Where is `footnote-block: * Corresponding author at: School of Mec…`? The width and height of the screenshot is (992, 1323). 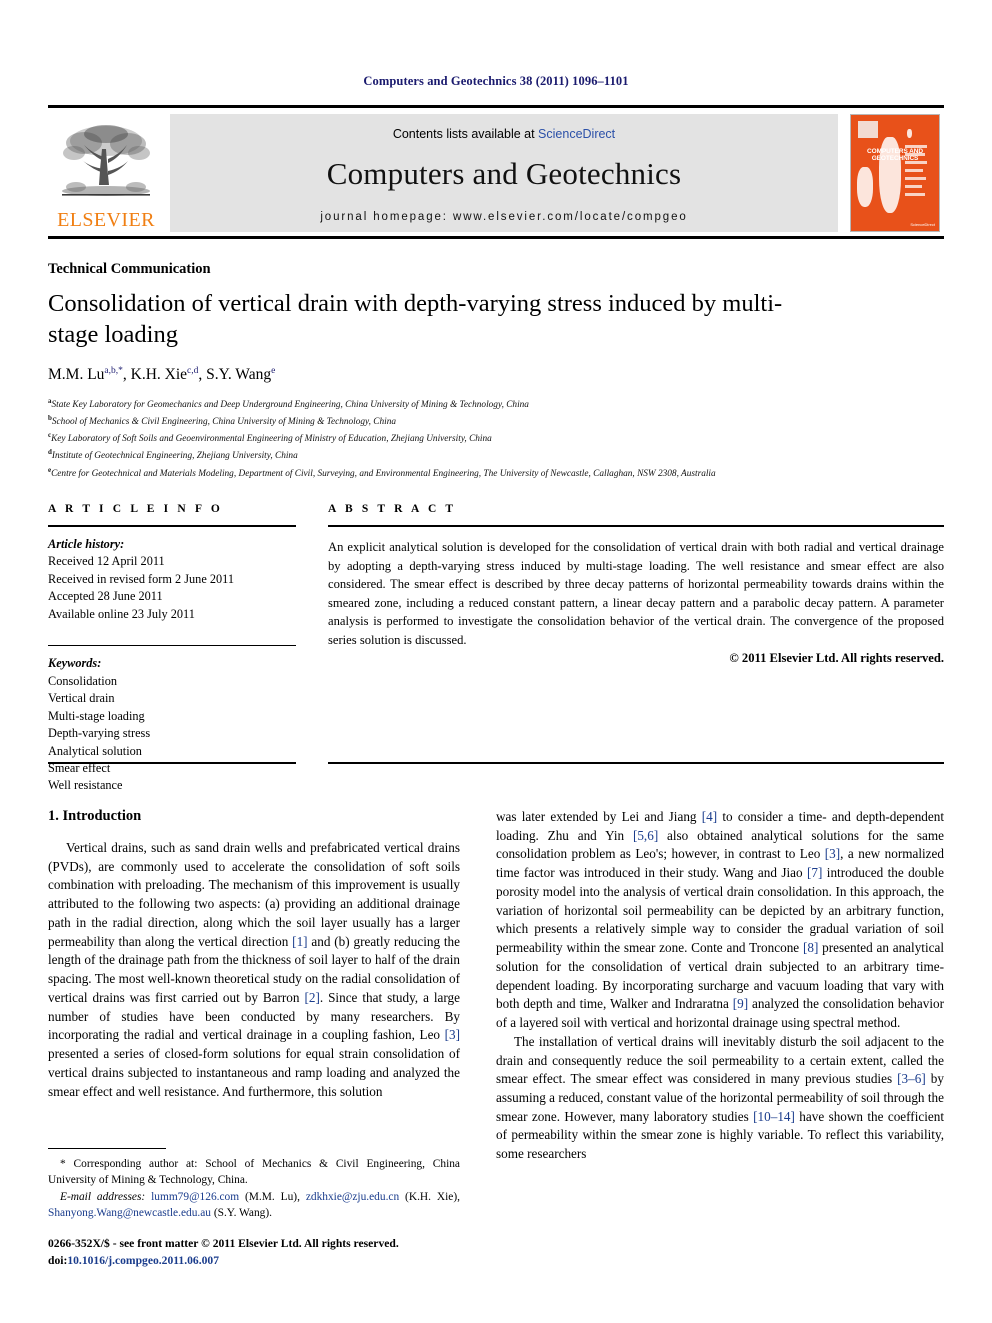
footnote-block: * Corresponding author at: School of Mec… is located at coordinates (254, 1184).